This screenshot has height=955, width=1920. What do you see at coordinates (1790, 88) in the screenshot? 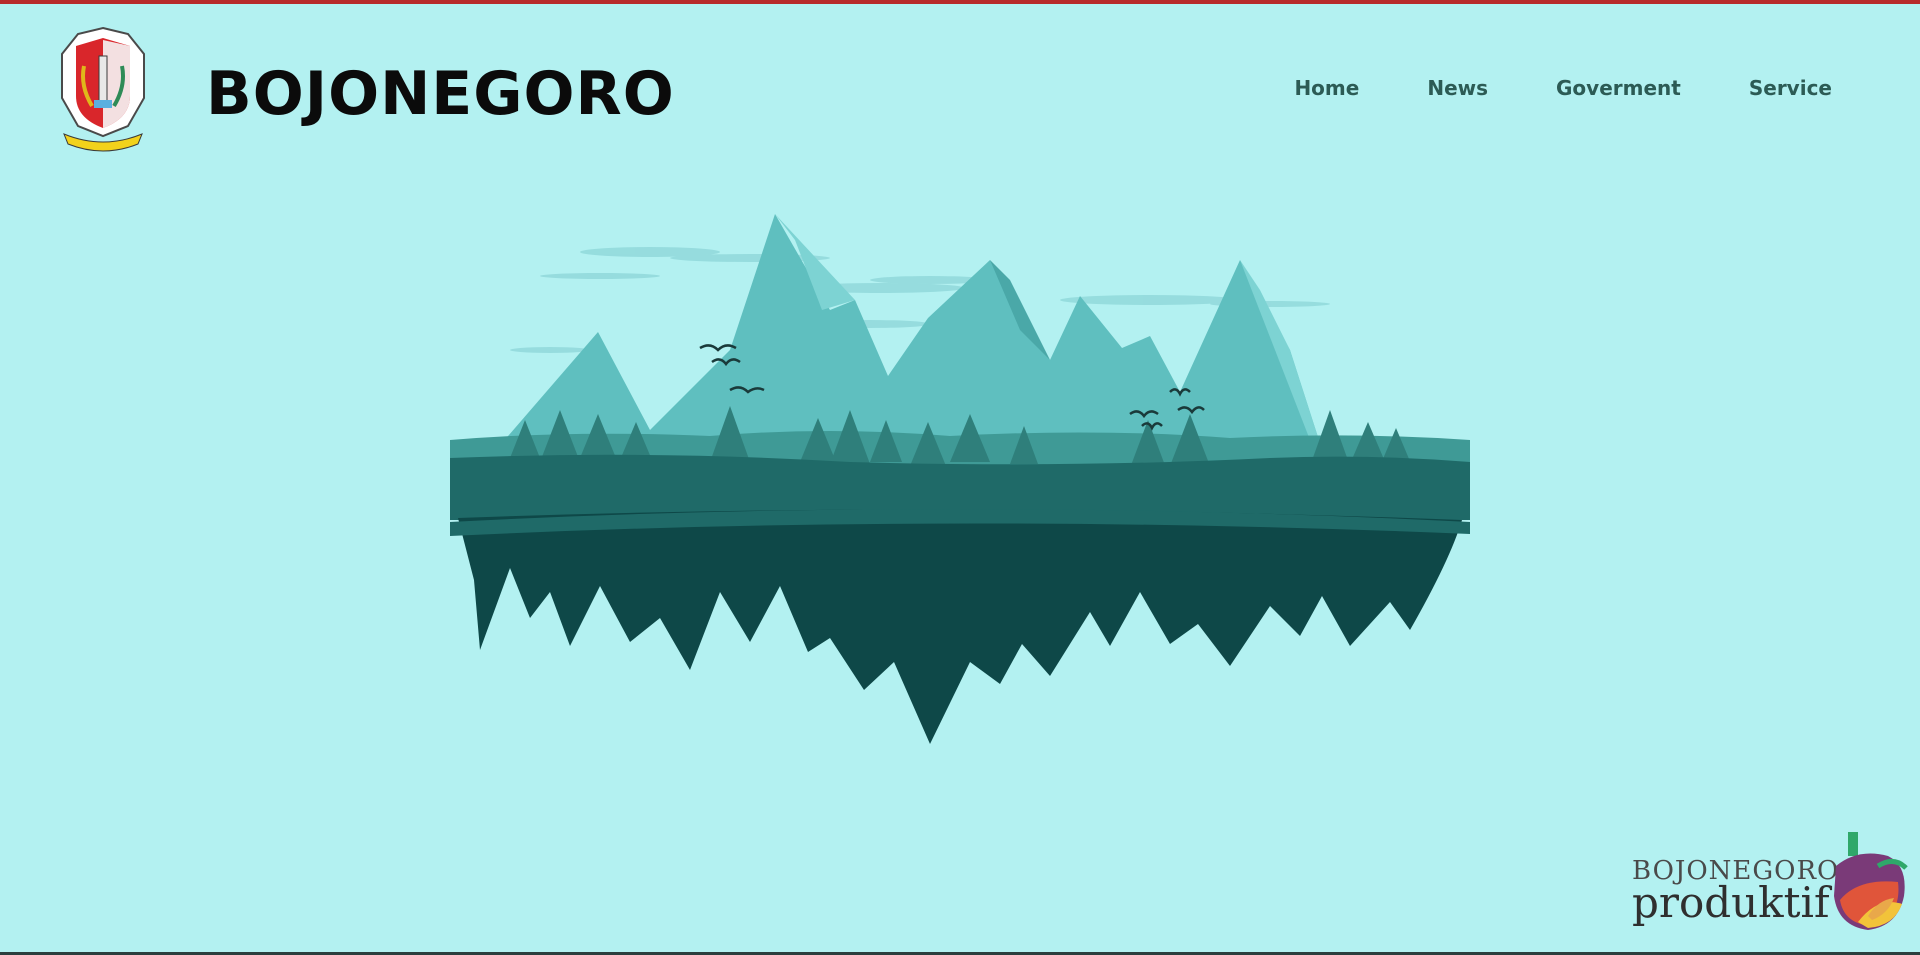
I see `nav-service: Service` at bounding box center [1790, 88].